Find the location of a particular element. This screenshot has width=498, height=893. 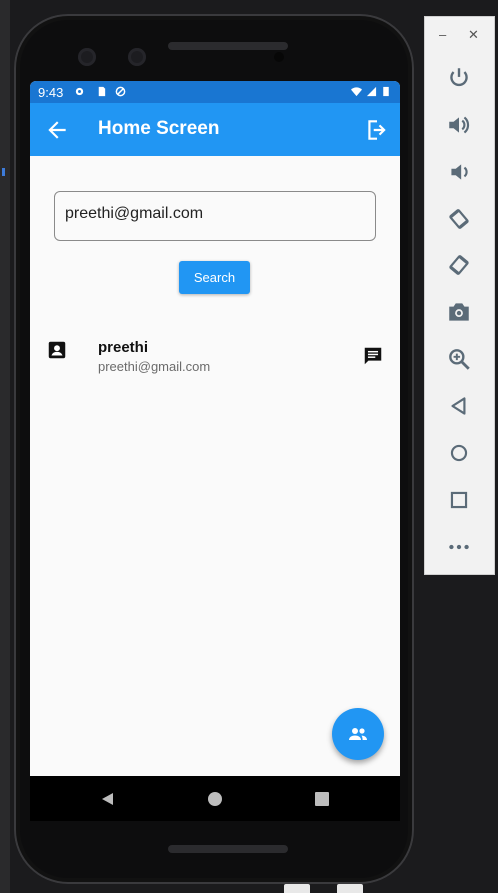

result-email: preethi@gmail.com is located at coordinates (154, 366).